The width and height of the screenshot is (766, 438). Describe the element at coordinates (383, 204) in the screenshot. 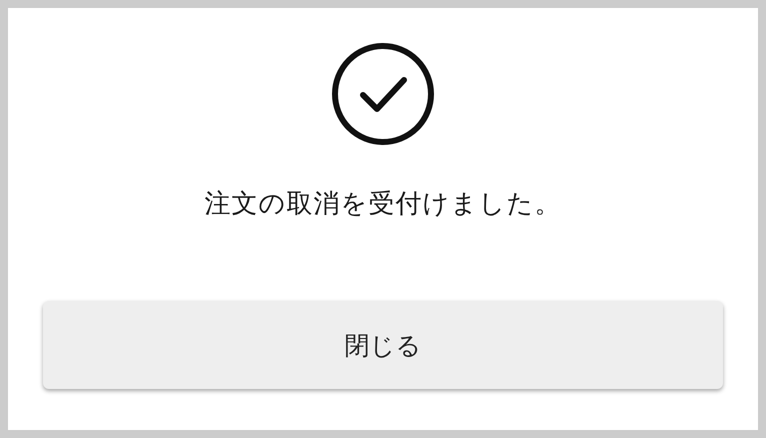

I see `confirmation-message: 注文の取消を受付けました。` at that location.